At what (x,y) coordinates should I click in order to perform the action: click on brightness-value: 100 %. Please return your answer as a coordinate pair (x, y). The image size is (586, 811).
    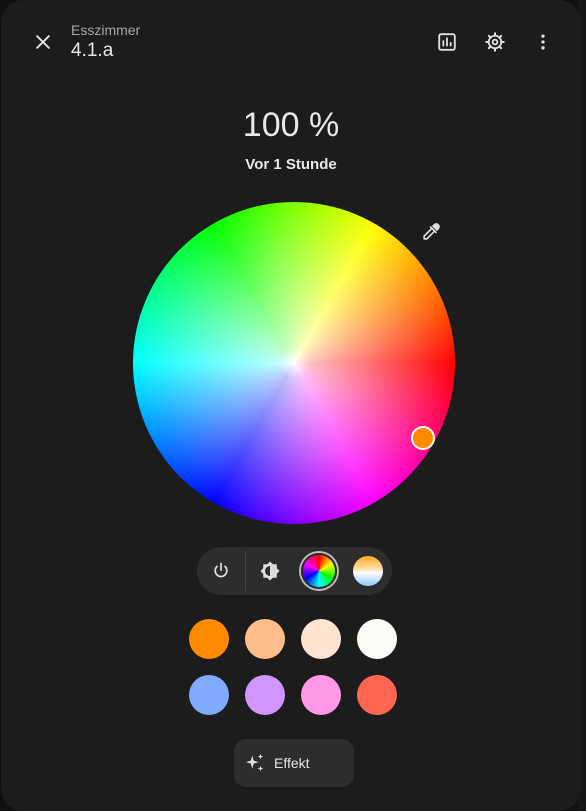
    Looking at the image, I should click on (291, 125).